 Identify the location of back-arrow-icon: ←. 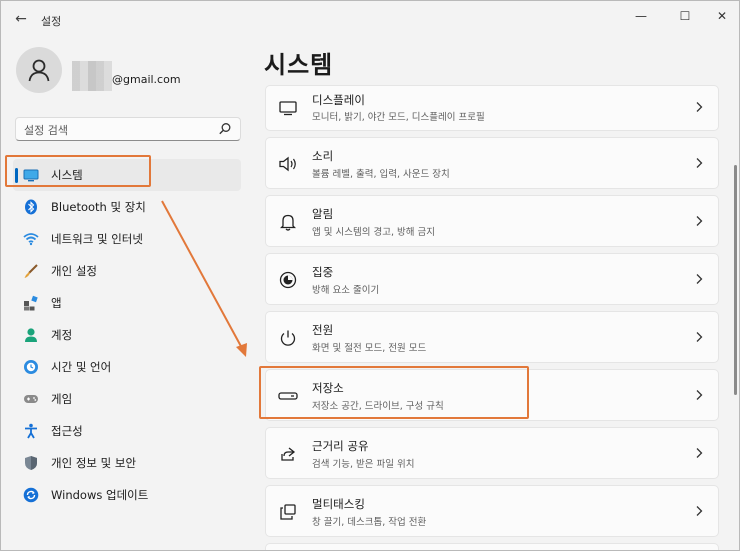
(21, 19).